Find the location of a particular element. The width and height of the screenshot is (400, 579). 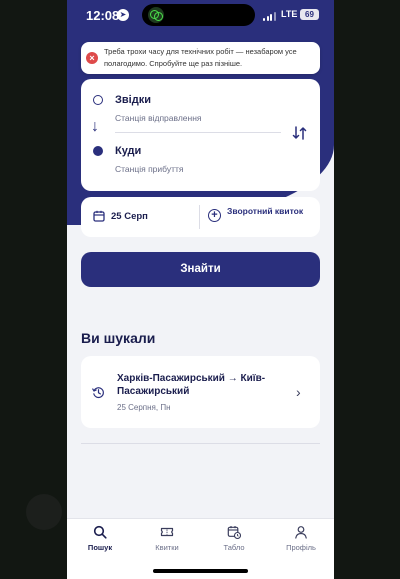

error-icon: × is located at coordinates (92, 58).